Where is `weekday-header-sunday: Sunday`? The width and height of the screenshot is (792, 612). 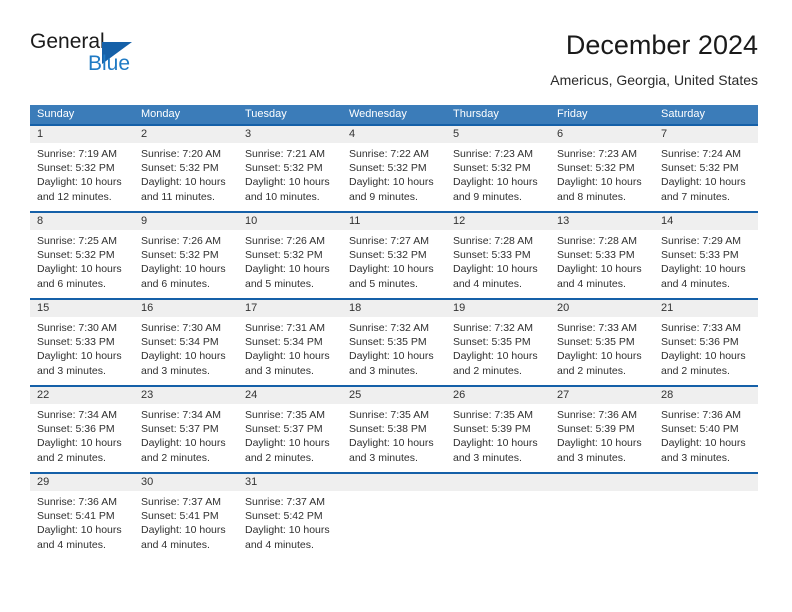
weekday-header-sunday: Sunday is located at coordinates (56, 114).